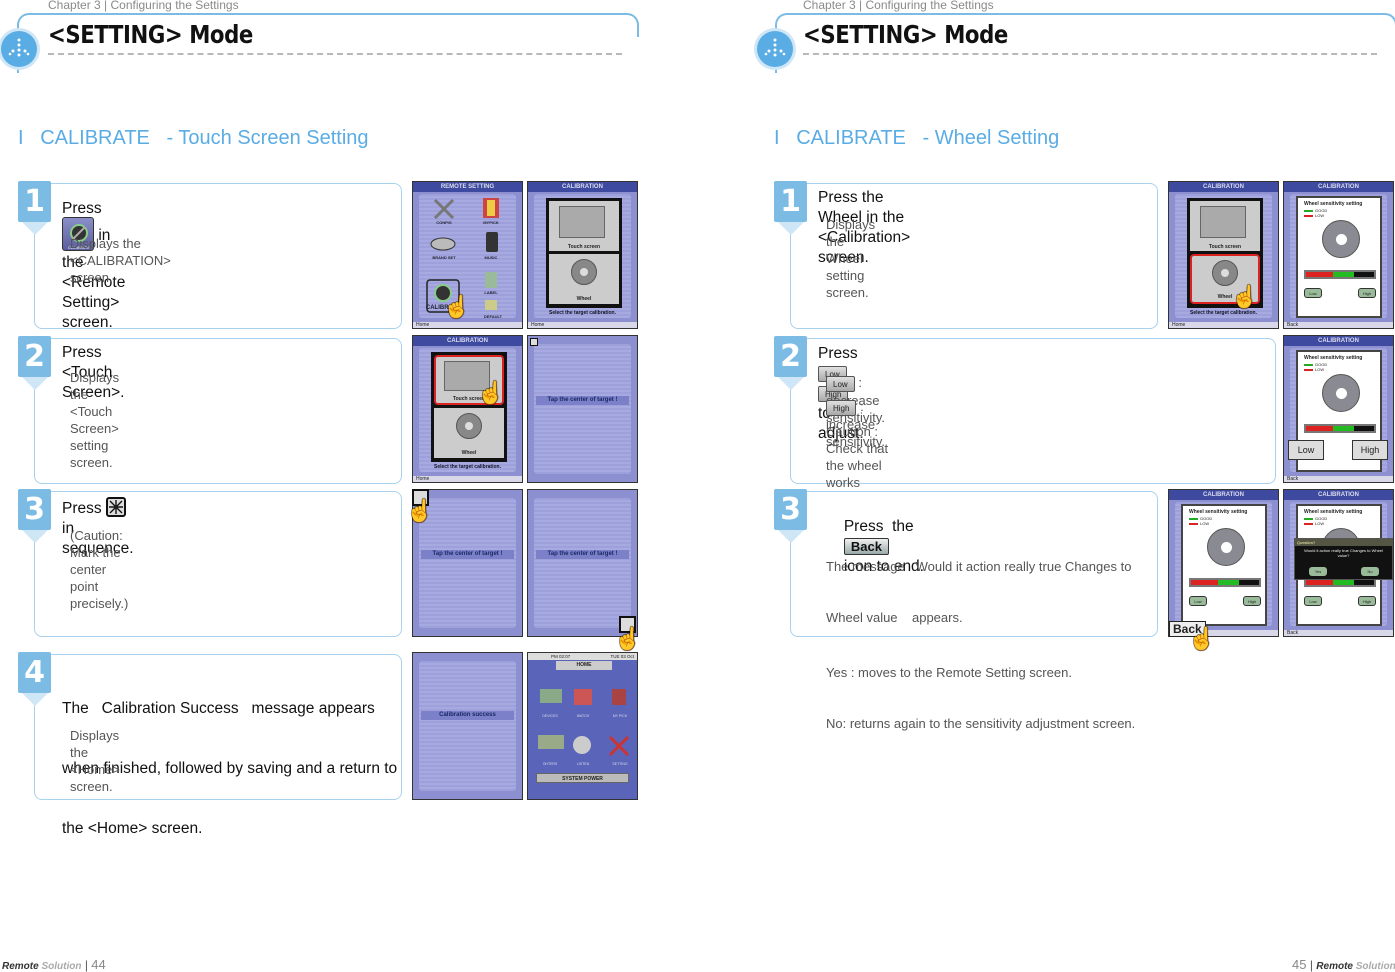 The image size is (1395, 972). I want to click on screen-calibration-success: Calibration success, so click(467, 726).